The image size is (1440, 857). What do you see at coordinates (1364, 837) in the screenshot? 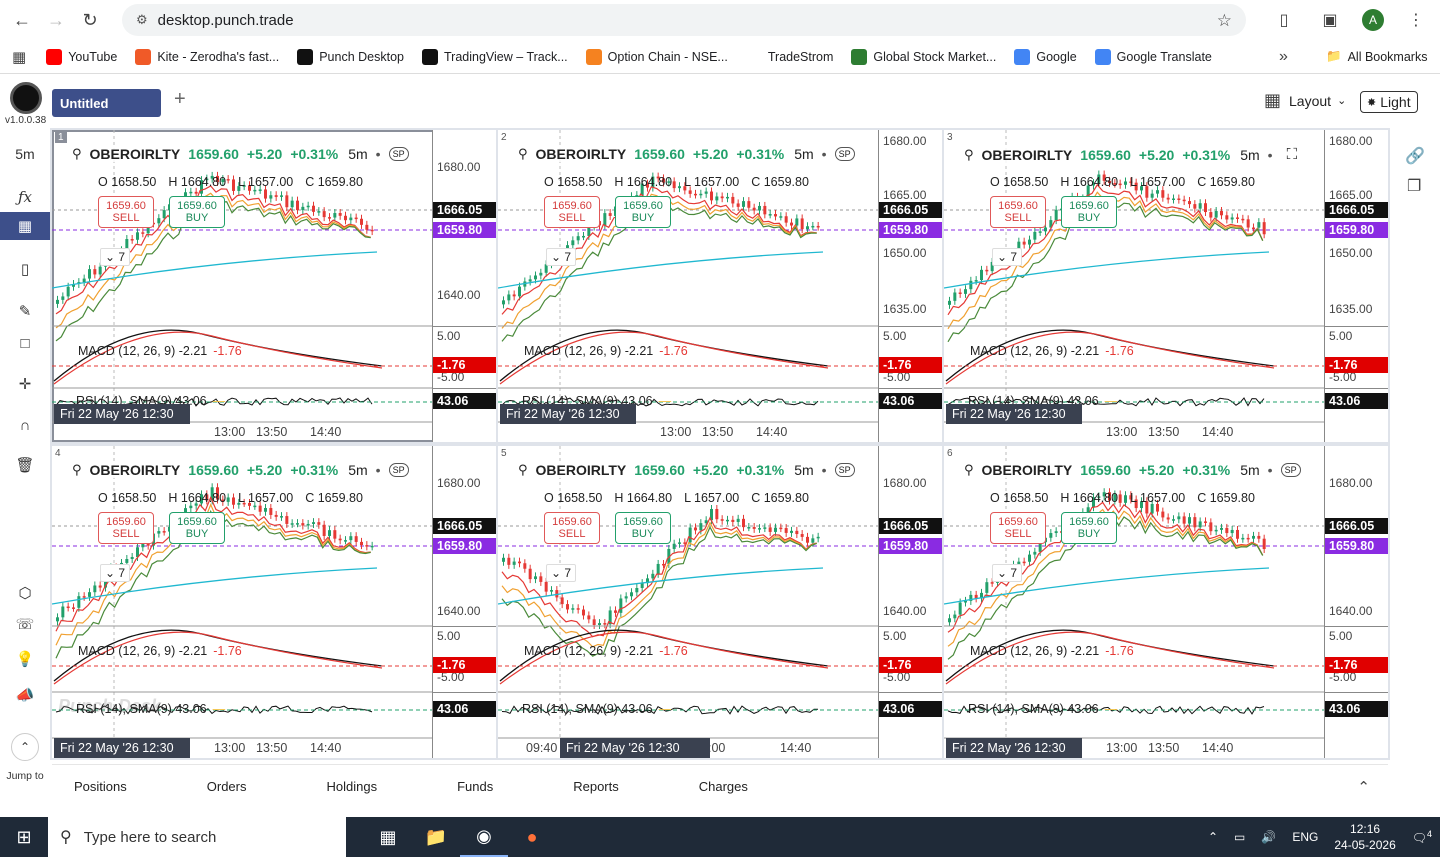
I see `clock: 12:16 24-05-2026` at bounding box center [1364, 837].